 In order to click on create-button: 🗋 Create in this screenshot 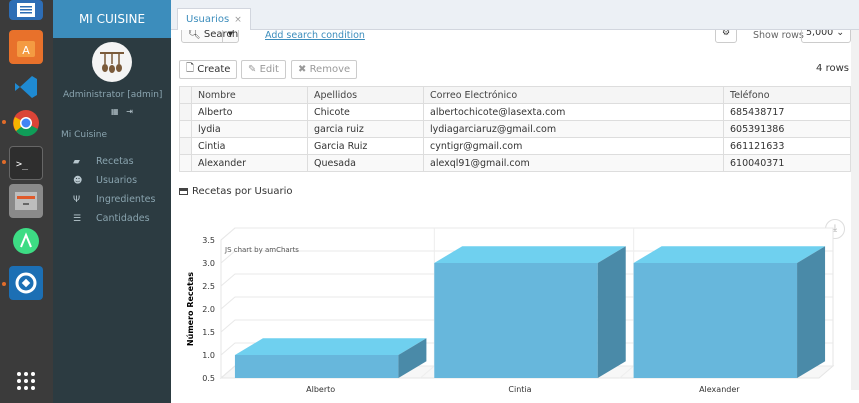, I will do `click(208, 69)`.